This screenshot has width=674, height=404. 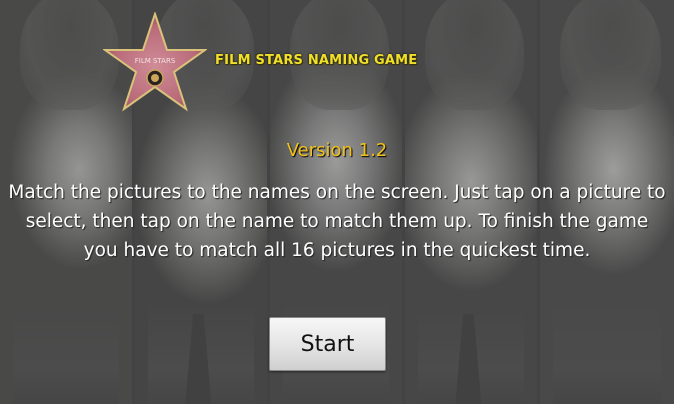 I want to click on version-label: Version 1.2, so click(x=337, y=150).